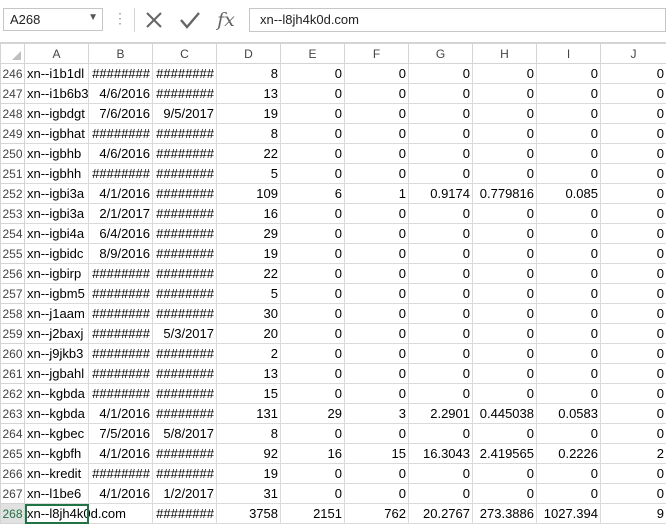 Image resolution: width=666 pixels, height=525 pixels. Describe the element at coordinates (12, 433) in the screenshot. I see `row-header: 264` at that location.